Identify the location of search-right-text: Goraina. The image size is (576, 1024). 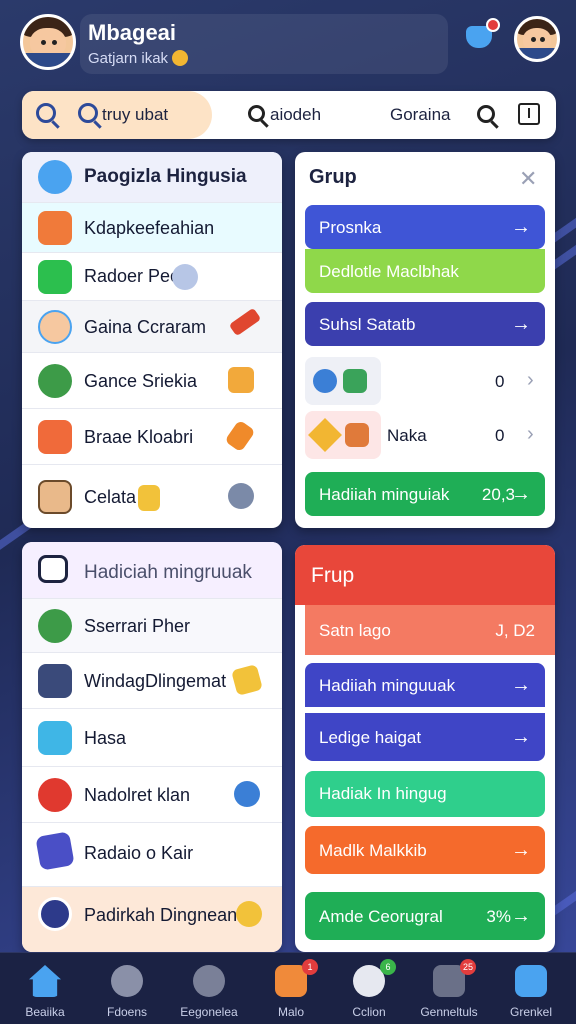
(420, 115).